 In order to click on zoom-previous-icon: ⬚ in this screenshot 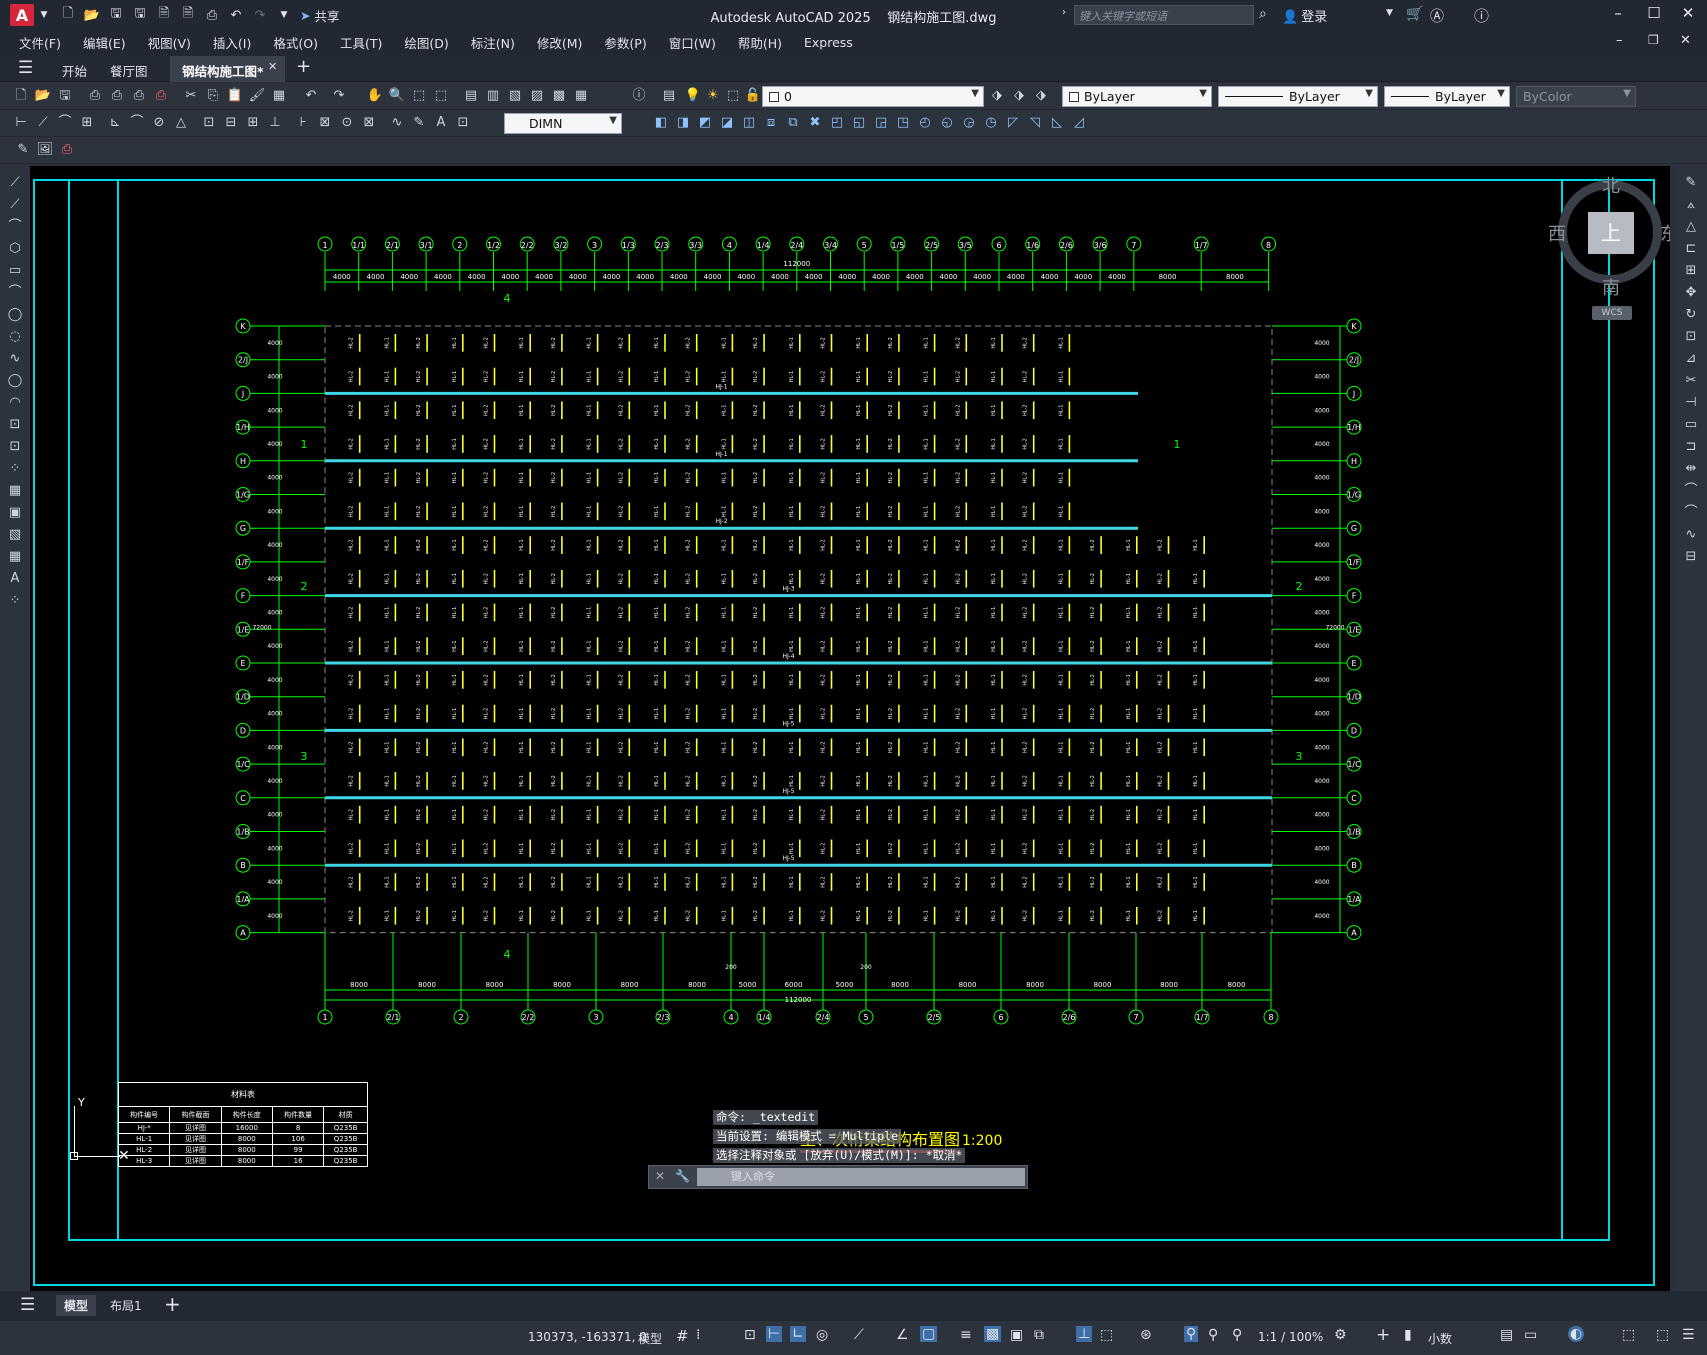, I will do `click(441, 96)`.